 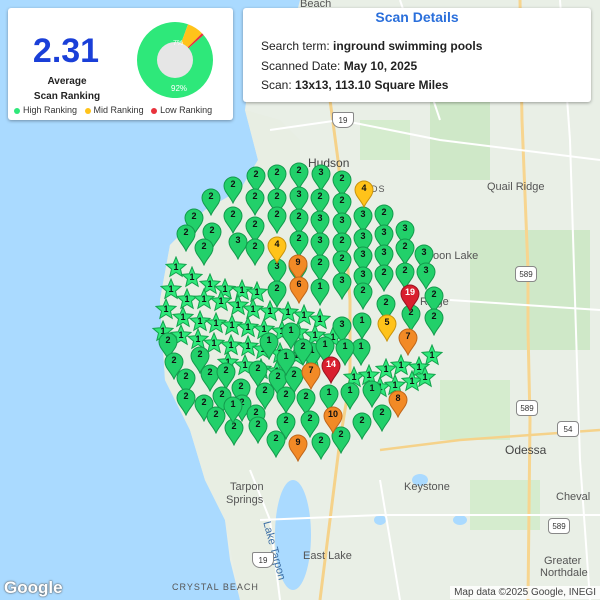 What do you see at coordinates (299, 290) in the screenshot?
I see `ranking-pin-mid: 6` at bounding box center [299, 290].